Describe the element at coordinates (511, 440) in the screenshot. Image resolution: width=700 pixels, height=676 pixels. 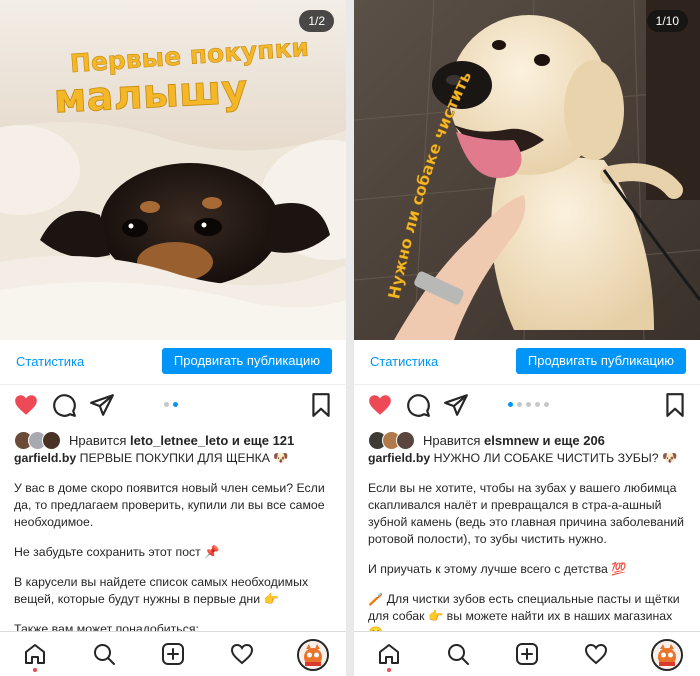
I see `likes-user: elsmnew` at that location.